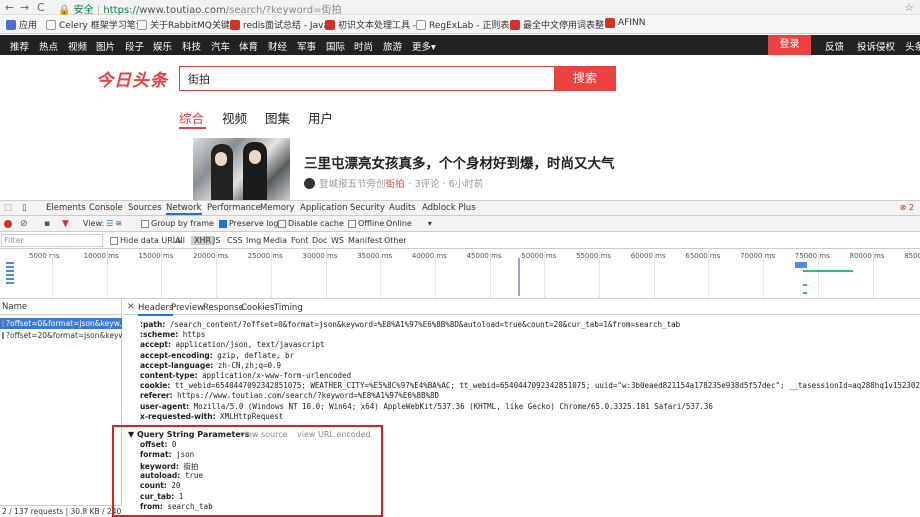  Describe the element at coordinates (319, 240) in the screenshot. I see `filter-doc: Doc` at that location.